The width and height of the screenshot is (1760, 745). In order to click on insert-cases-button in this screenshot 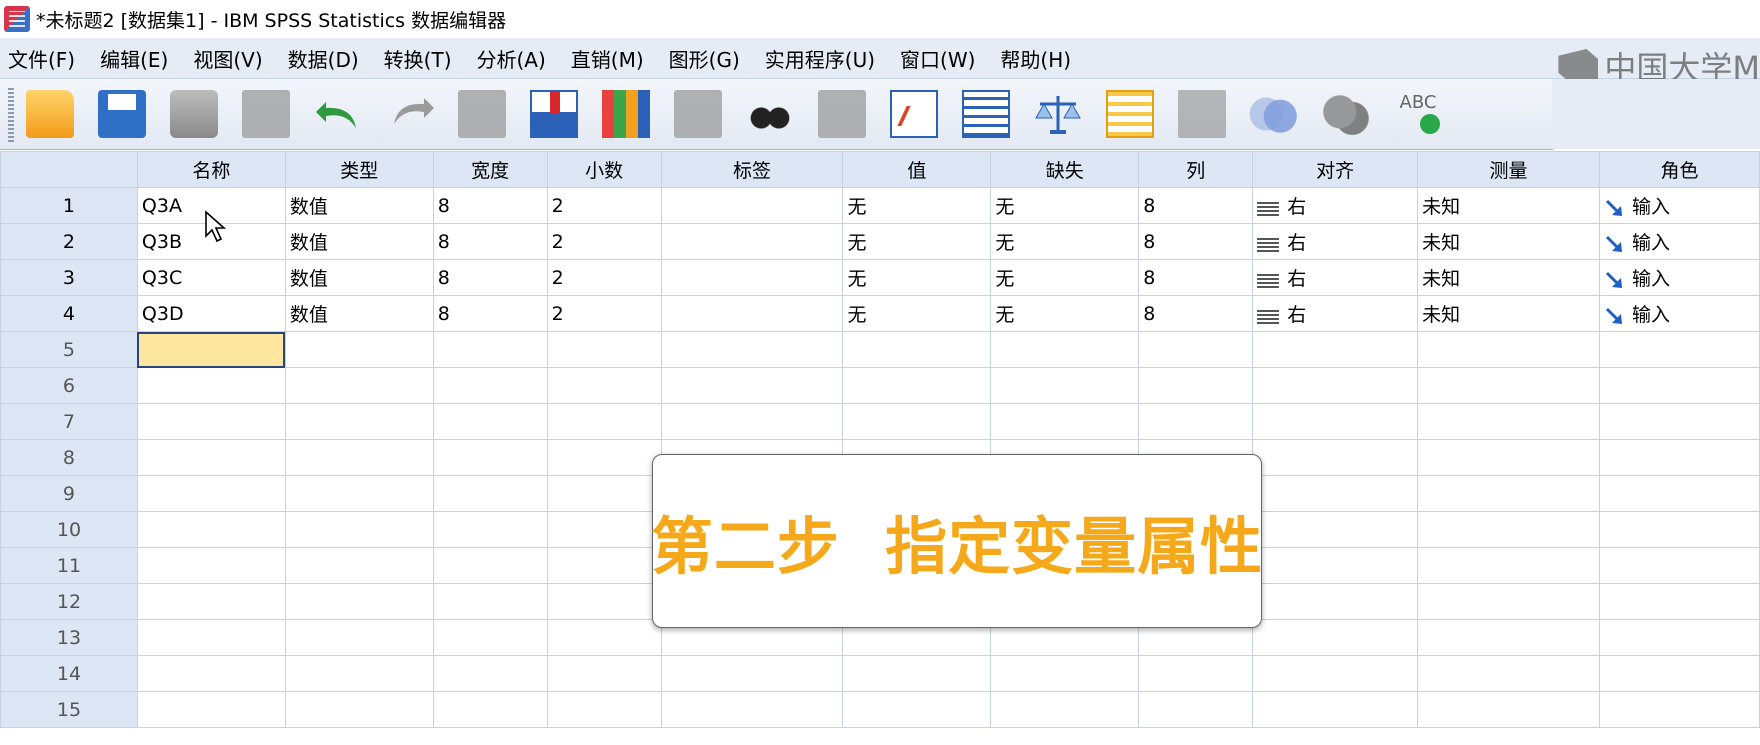, I will do `click(554, 114)`.